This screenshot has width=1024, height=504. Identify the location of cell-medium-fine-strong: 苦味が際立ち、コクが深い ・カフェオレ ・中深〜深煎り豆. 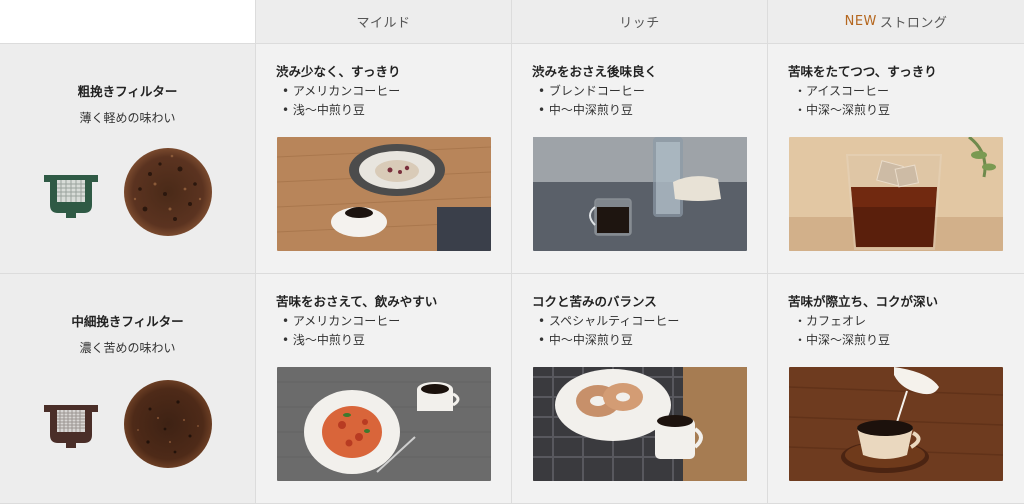
(896, 389).